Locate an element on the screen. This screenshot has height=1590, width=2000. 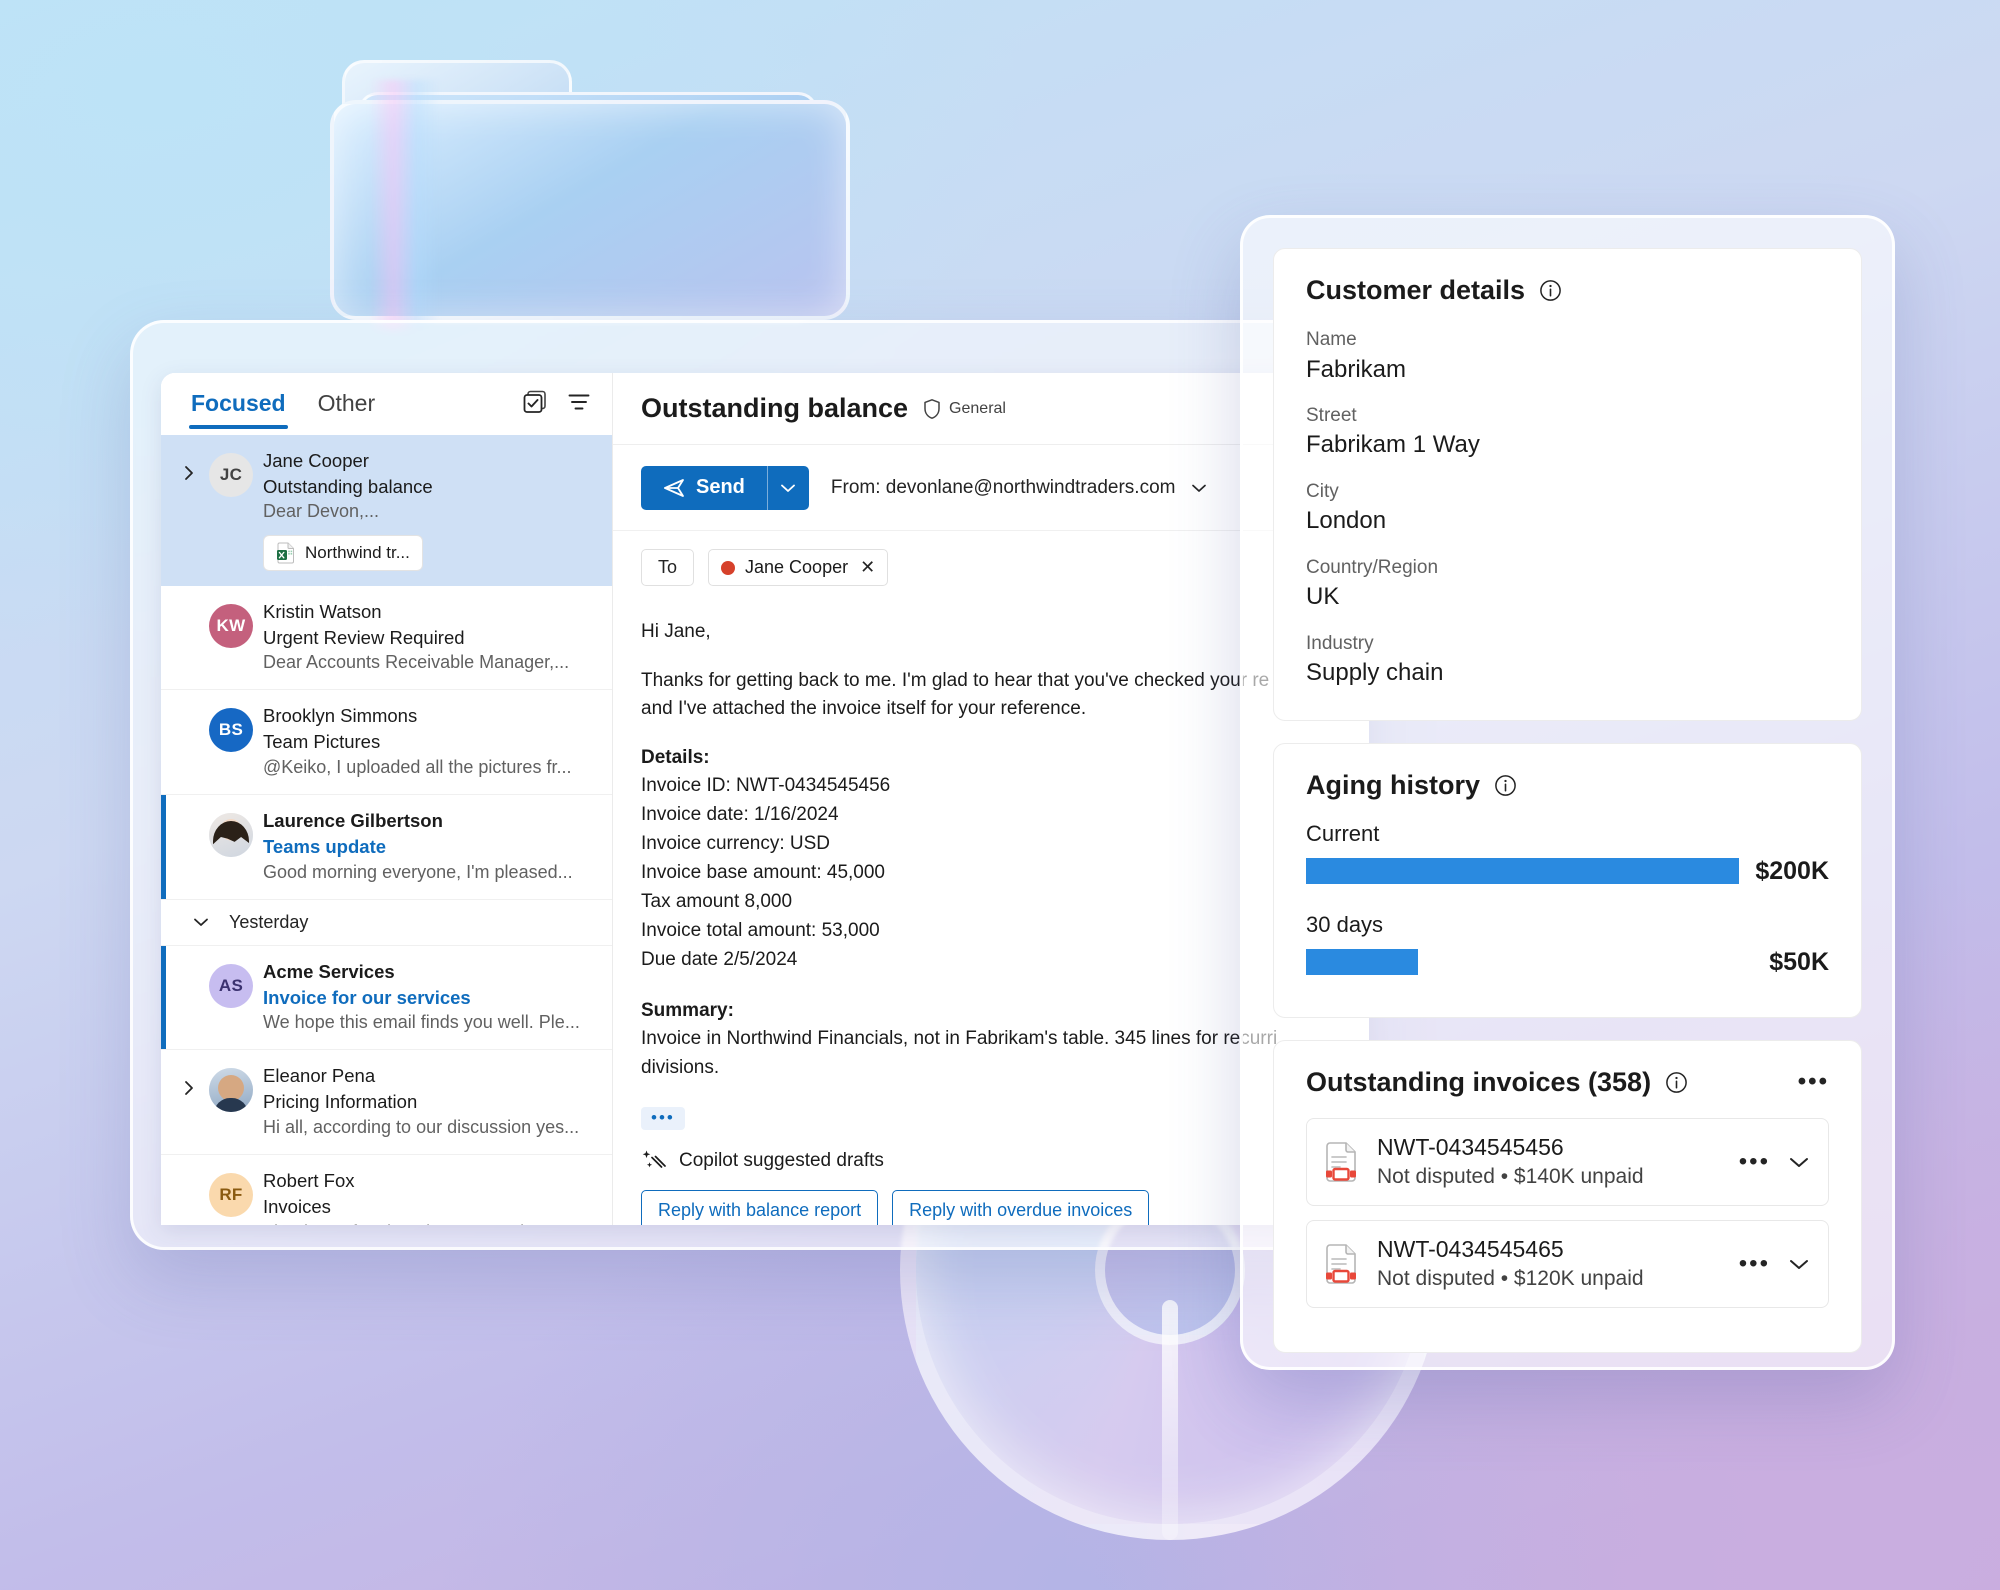
send-button-label: Send is located at coordinates (720, 487).